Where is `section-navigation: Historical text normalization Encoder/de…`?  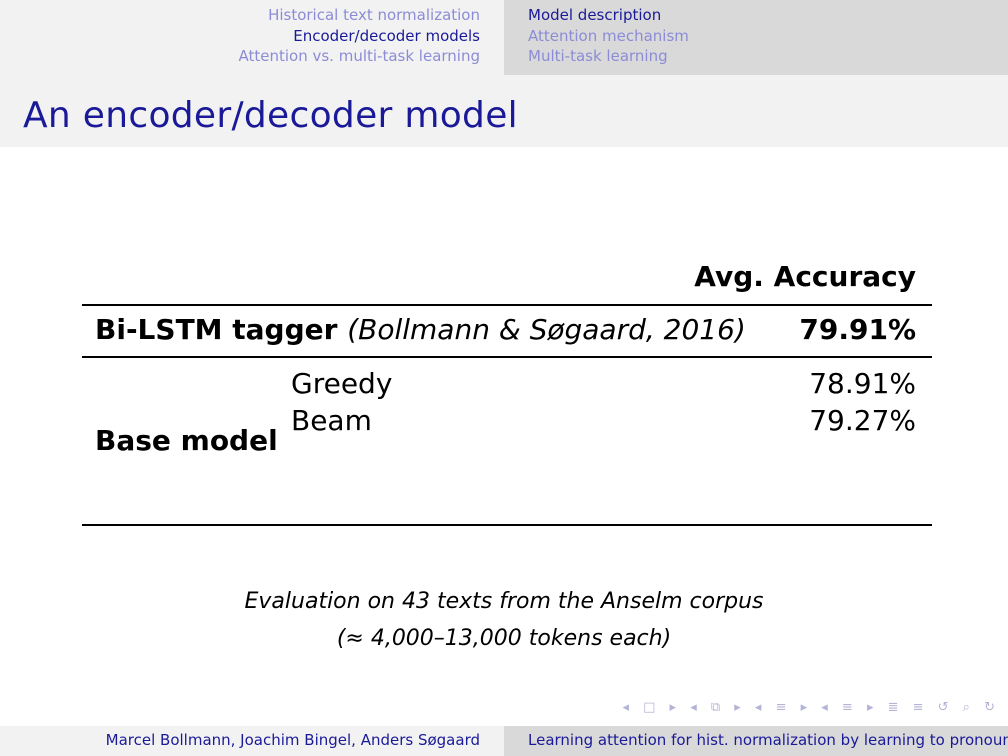 section-navigation: Historical text normalization Encoder/de… is located at coordinates (252, 37).